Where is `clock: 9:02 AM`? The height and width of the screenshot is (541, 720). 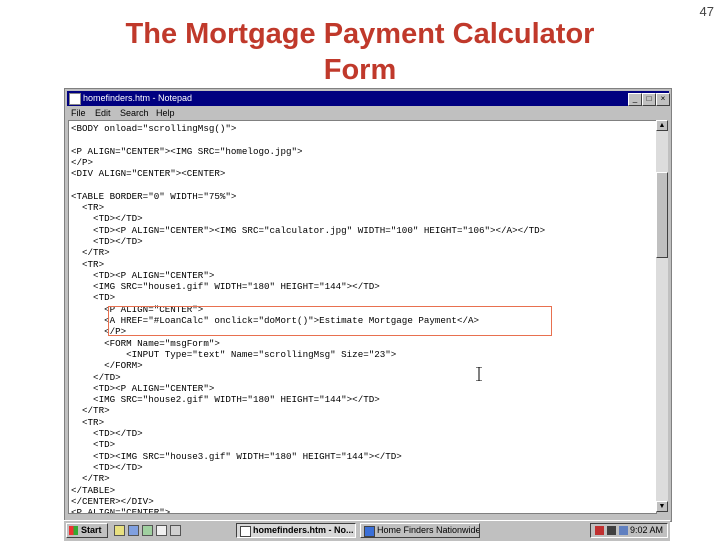
clock: 9:02 AM is located at coordinates (646, 530).